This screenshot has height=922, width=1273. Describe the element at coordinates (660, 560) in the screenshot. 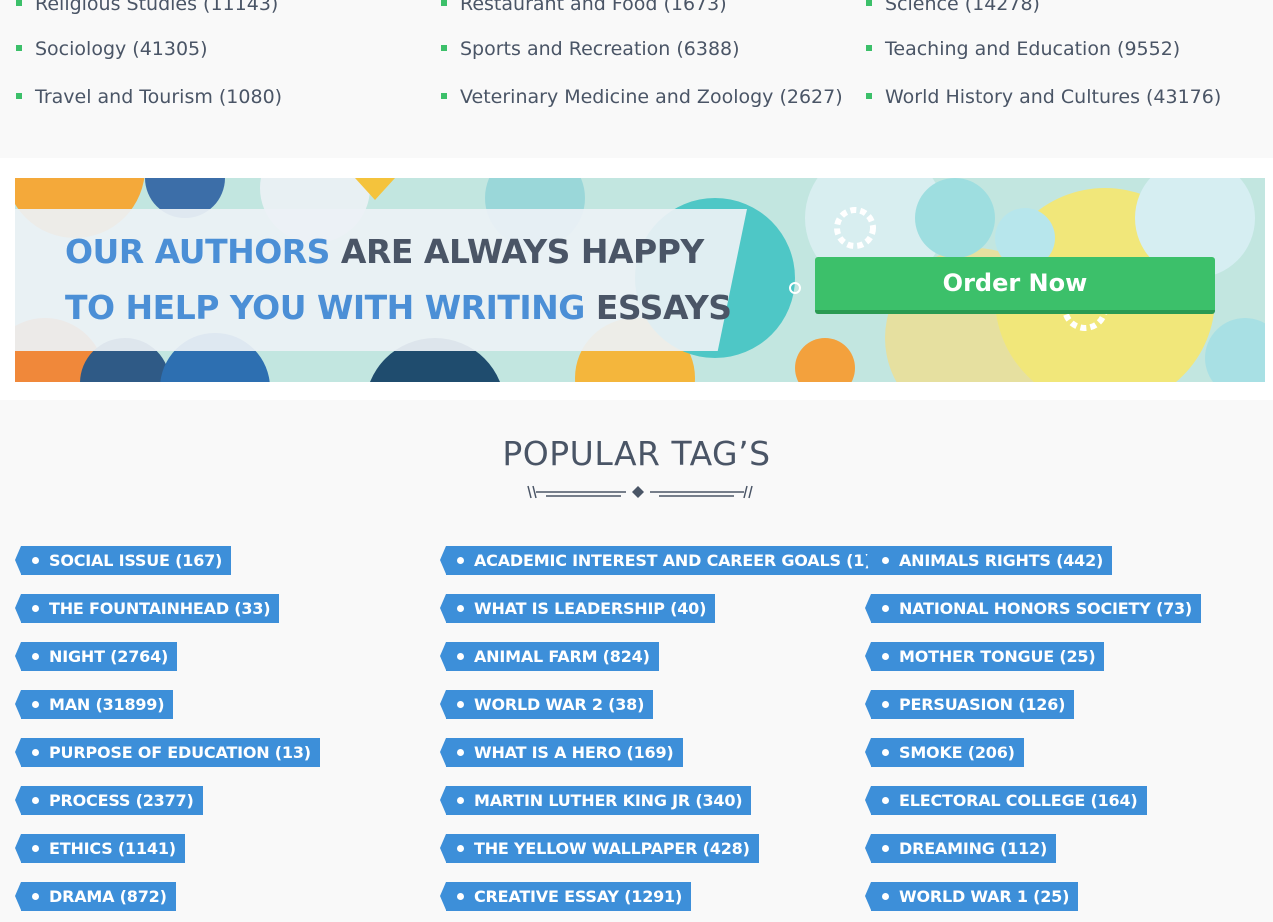

I see `tag-link: ACADEMIC INTEREST AND CAREER GOALS (1)` at that location.